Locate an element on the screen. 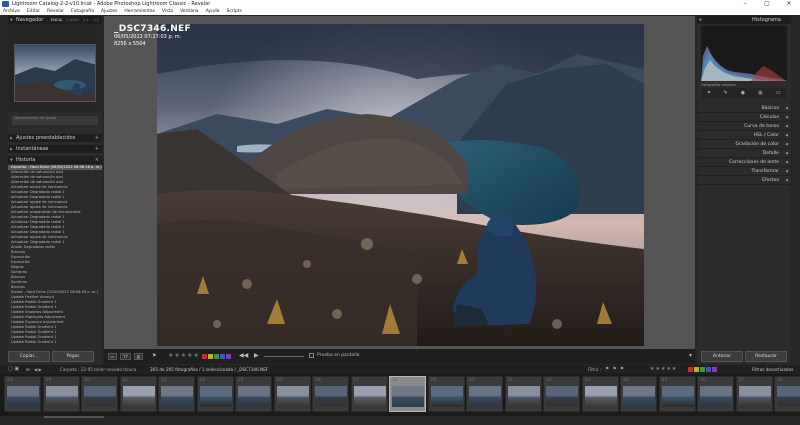 Image resolution: width=800 pixels, height=425 pixels. flag-icon: ⚑ is located at coordinates (154, 356).